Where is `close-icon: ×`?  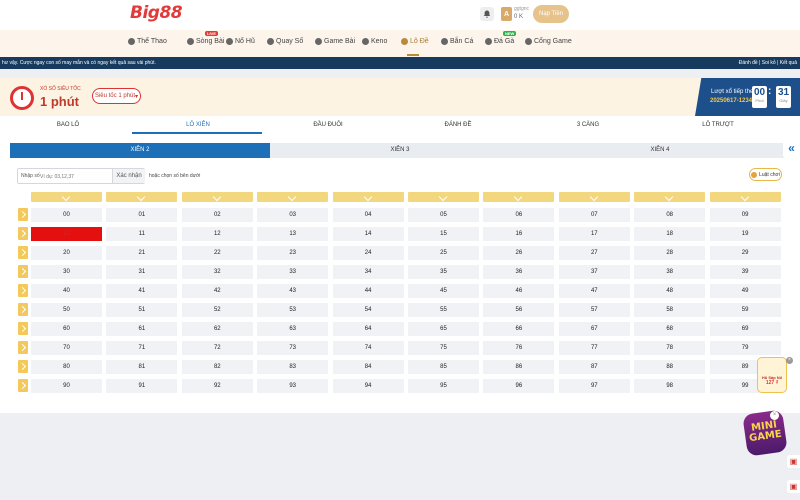 close-icon: × is located at coordinates (774, 415).